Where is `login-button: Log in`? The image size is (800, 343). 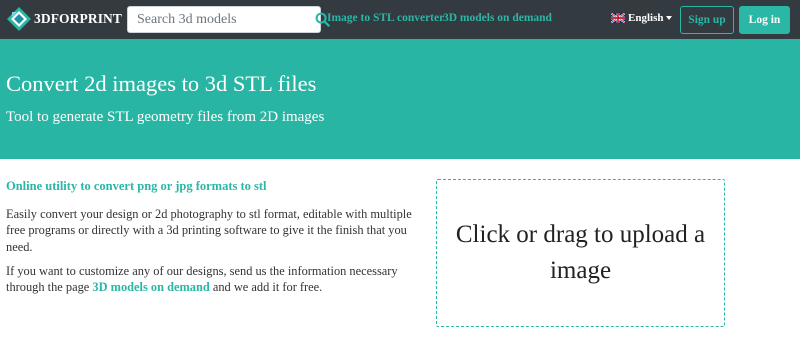
login-button: Log in is located at coordinates (764, 20).